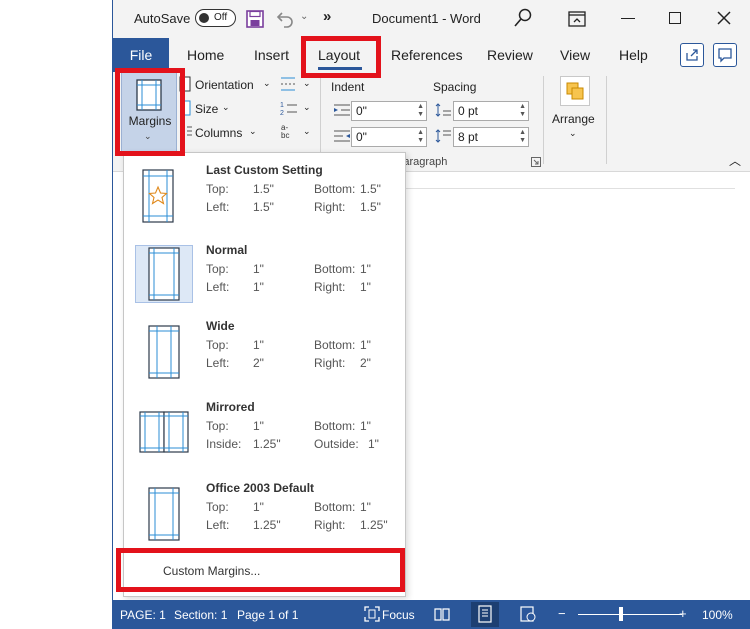  I want to click on focus-icon, so click(372, 614).